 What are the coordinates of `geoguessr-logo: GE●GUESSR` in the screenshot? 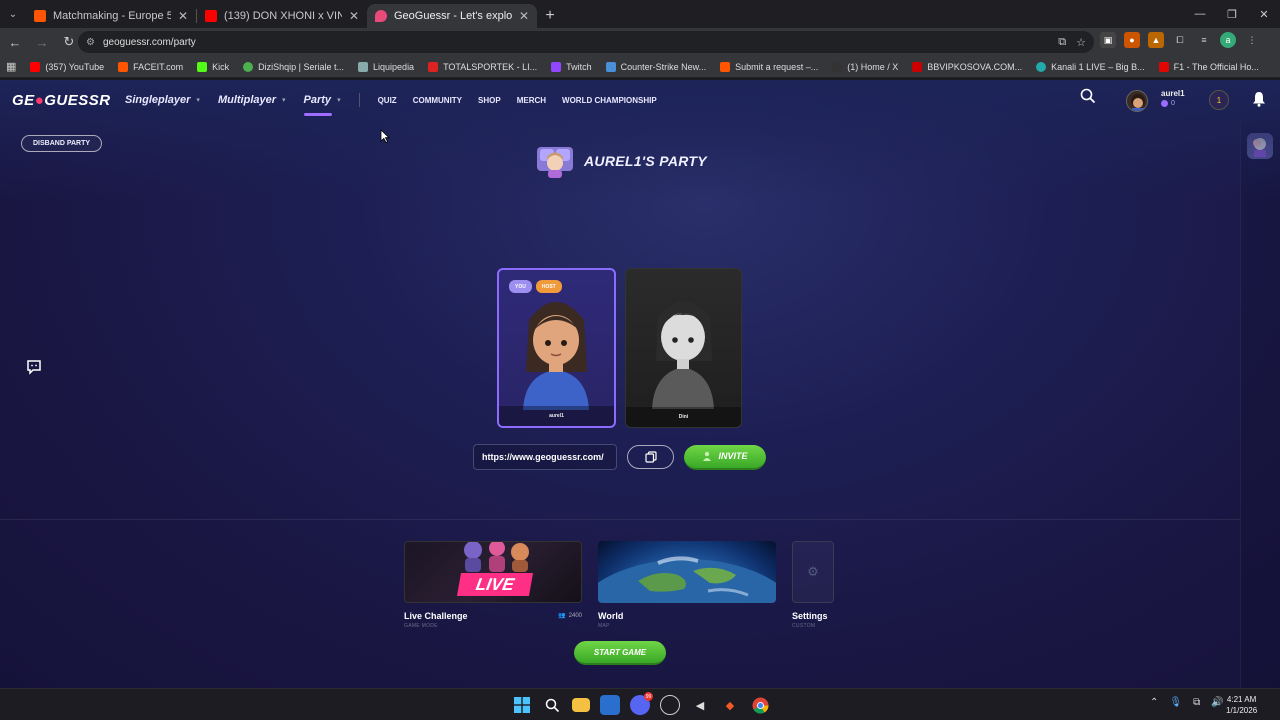 It's located at (61, 100).